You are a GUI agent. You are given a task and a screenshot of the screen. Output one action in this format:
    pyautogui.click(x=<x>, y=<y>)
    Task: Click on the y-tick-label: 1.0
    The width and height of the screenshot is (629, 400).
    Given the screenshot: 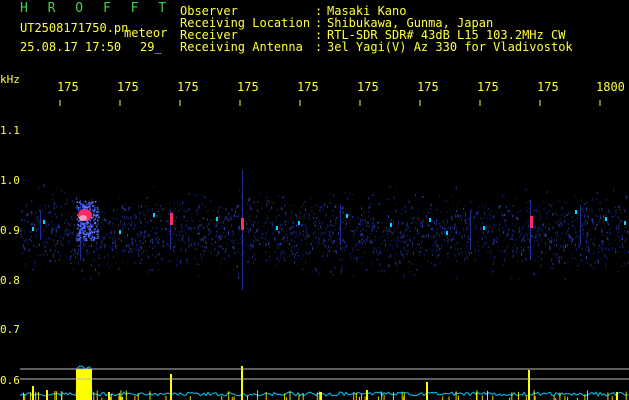 What is the action you would take?
    pyautogui.click(x=10, y=180)
    